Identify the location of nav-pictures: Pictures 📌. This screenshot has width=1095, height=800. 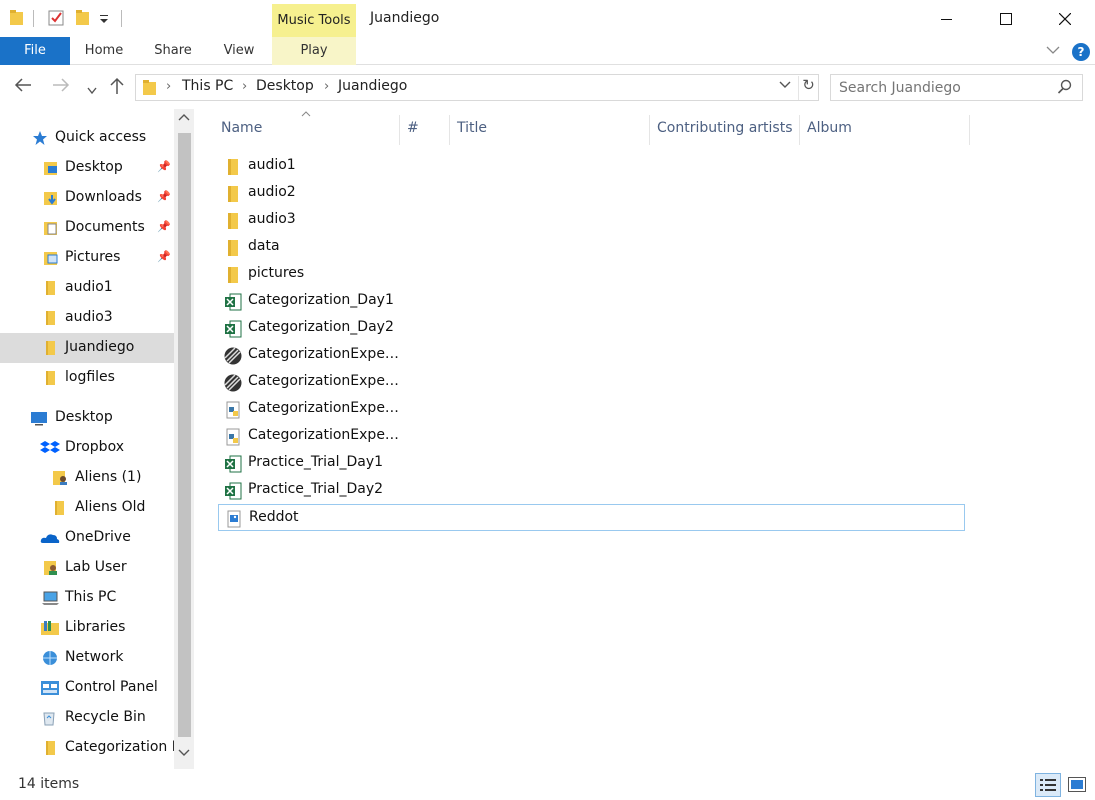
(87, 258).